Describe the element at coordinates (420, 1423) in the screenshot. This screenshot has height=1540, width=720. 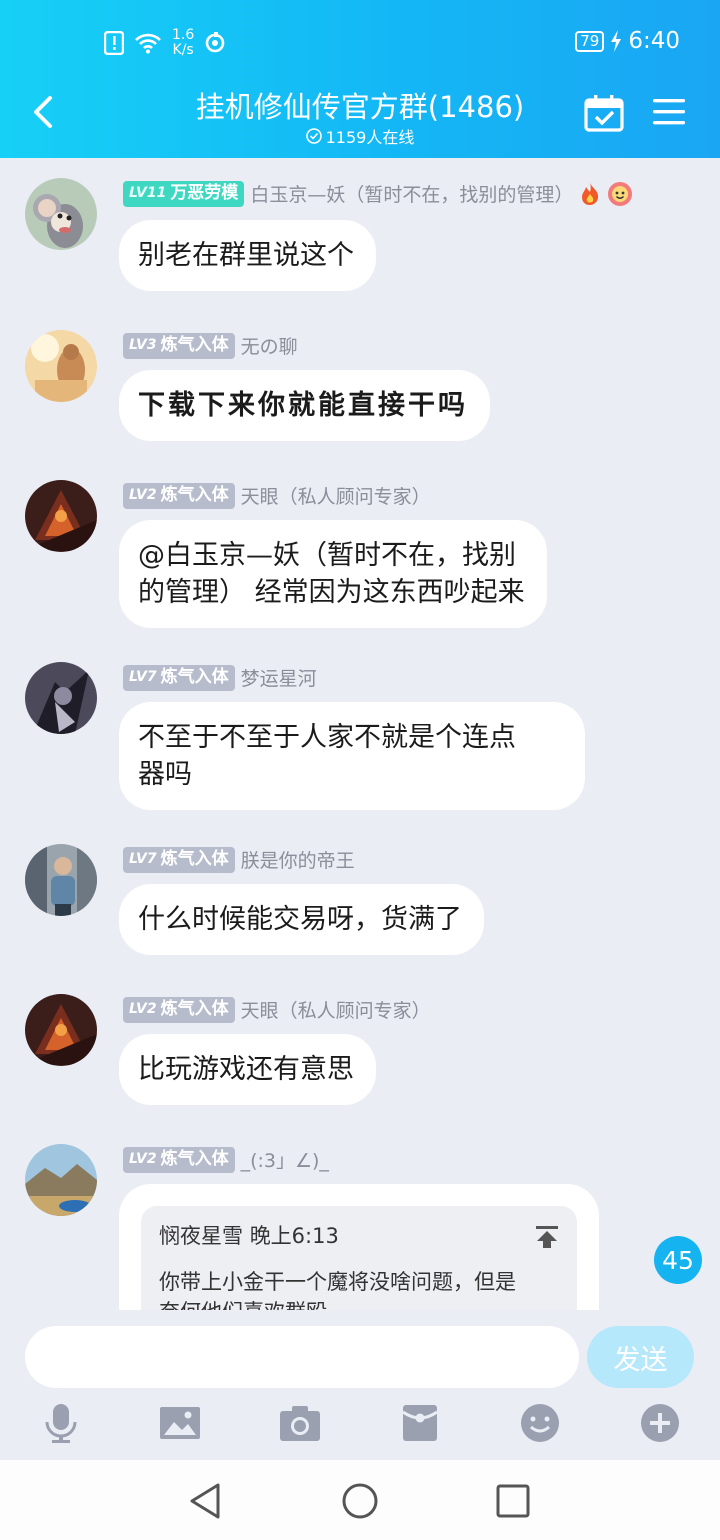
I see `red-packet-icon` at that location.